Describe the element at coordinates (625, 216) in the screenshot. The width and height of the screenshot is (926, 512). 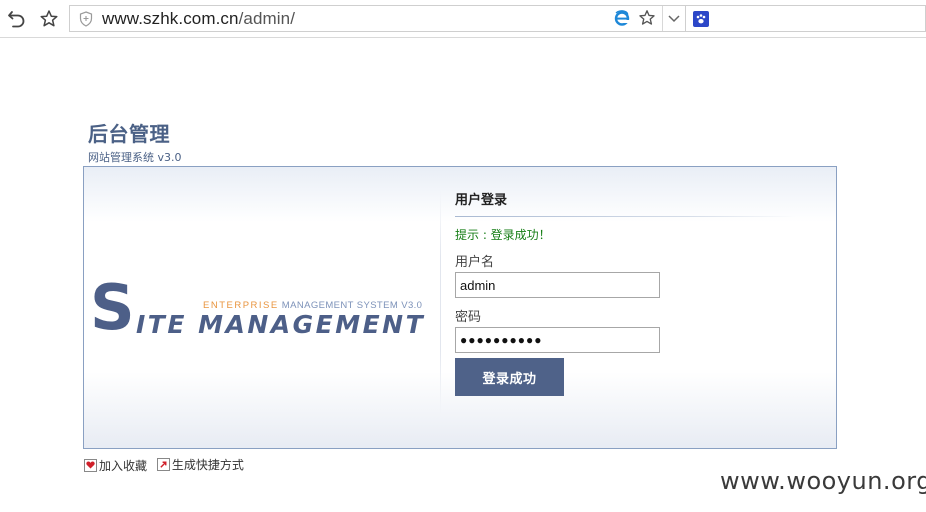
I see `heading-underline` at that location.